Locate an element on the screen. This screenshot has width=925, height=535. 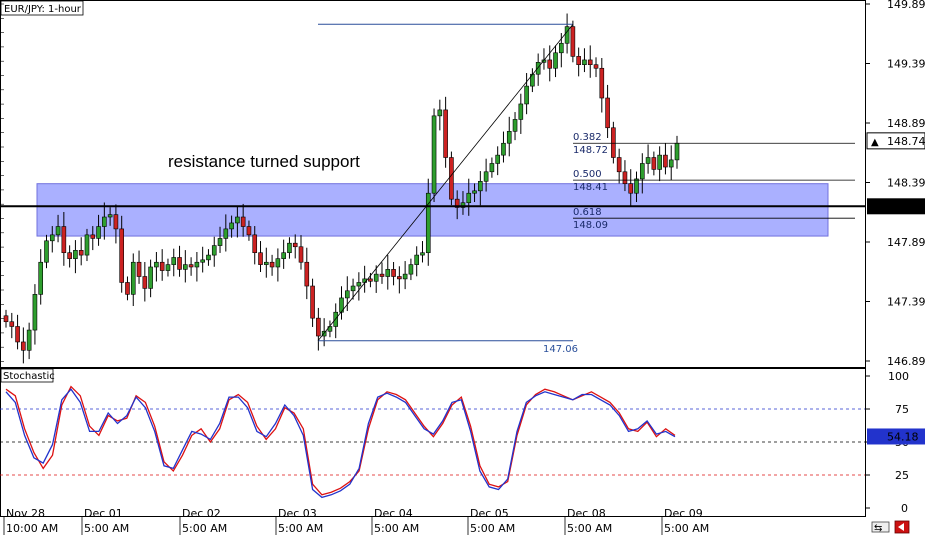
fib-ratio-label: 0.618 is located at coordinates (587, 212).